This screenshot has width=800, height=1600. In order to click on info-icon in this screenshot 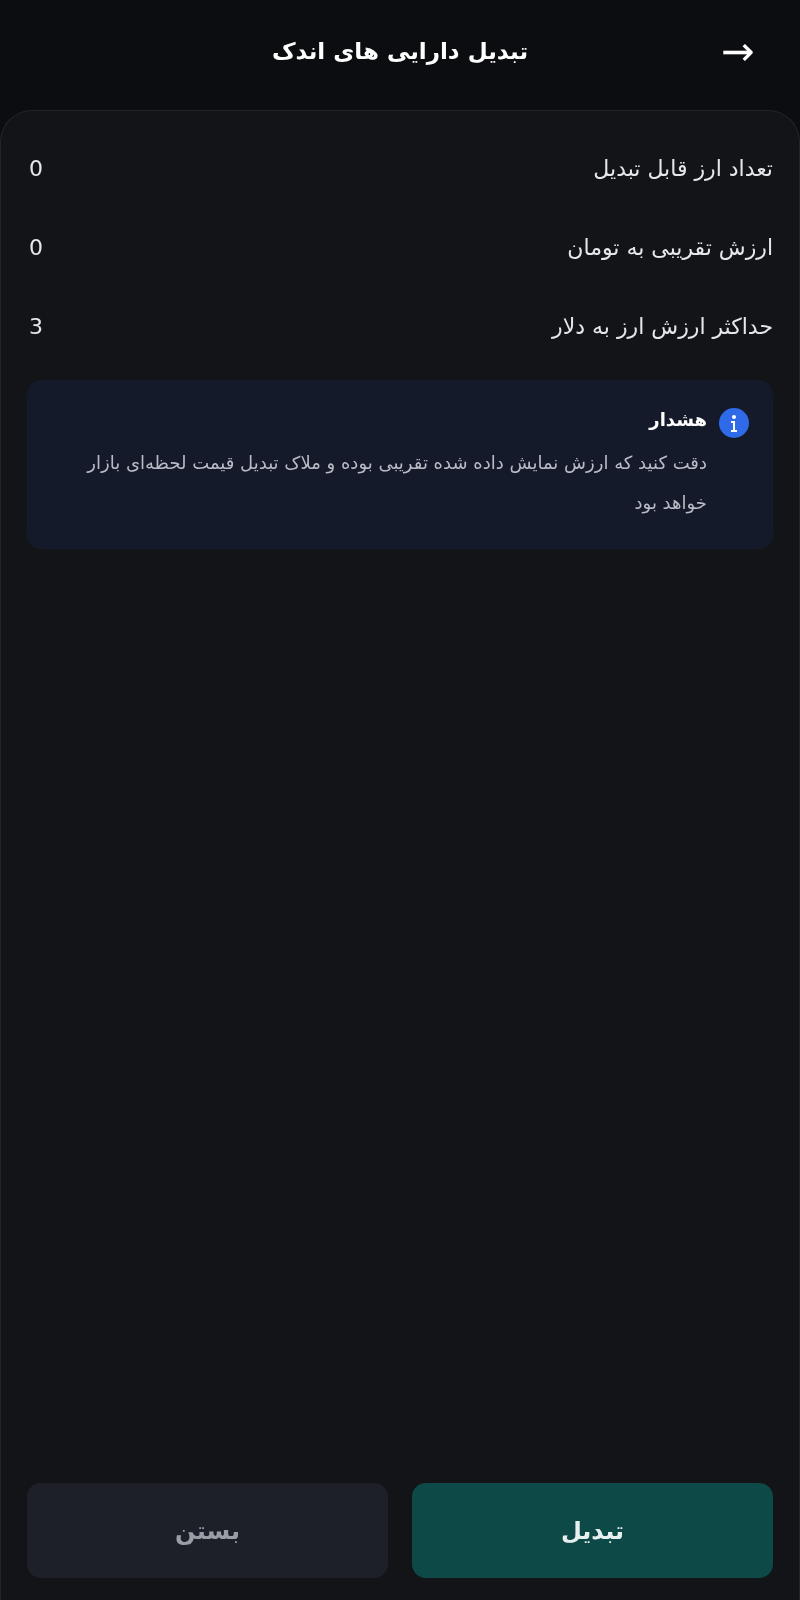, I will do `click(734, 423)`.